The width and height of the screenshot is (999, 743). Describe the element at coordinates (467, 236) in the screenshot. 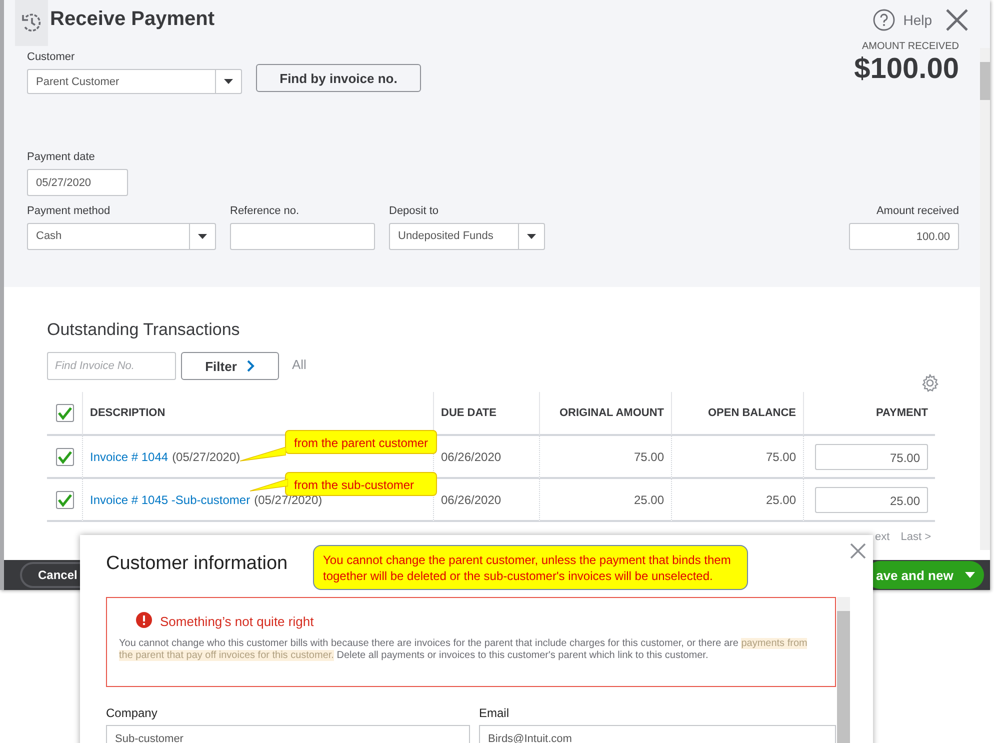

I see `dropdown-field: Undeposited Funds` at that location.